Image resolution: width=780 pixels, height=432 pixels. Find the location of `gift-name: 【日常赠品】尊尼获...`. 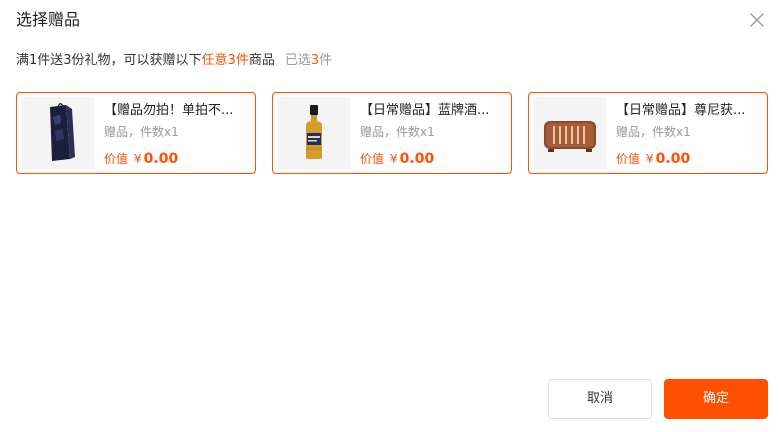

gift-name: 【日常赠品】尊尼获... is located at coordinates (681, 110).